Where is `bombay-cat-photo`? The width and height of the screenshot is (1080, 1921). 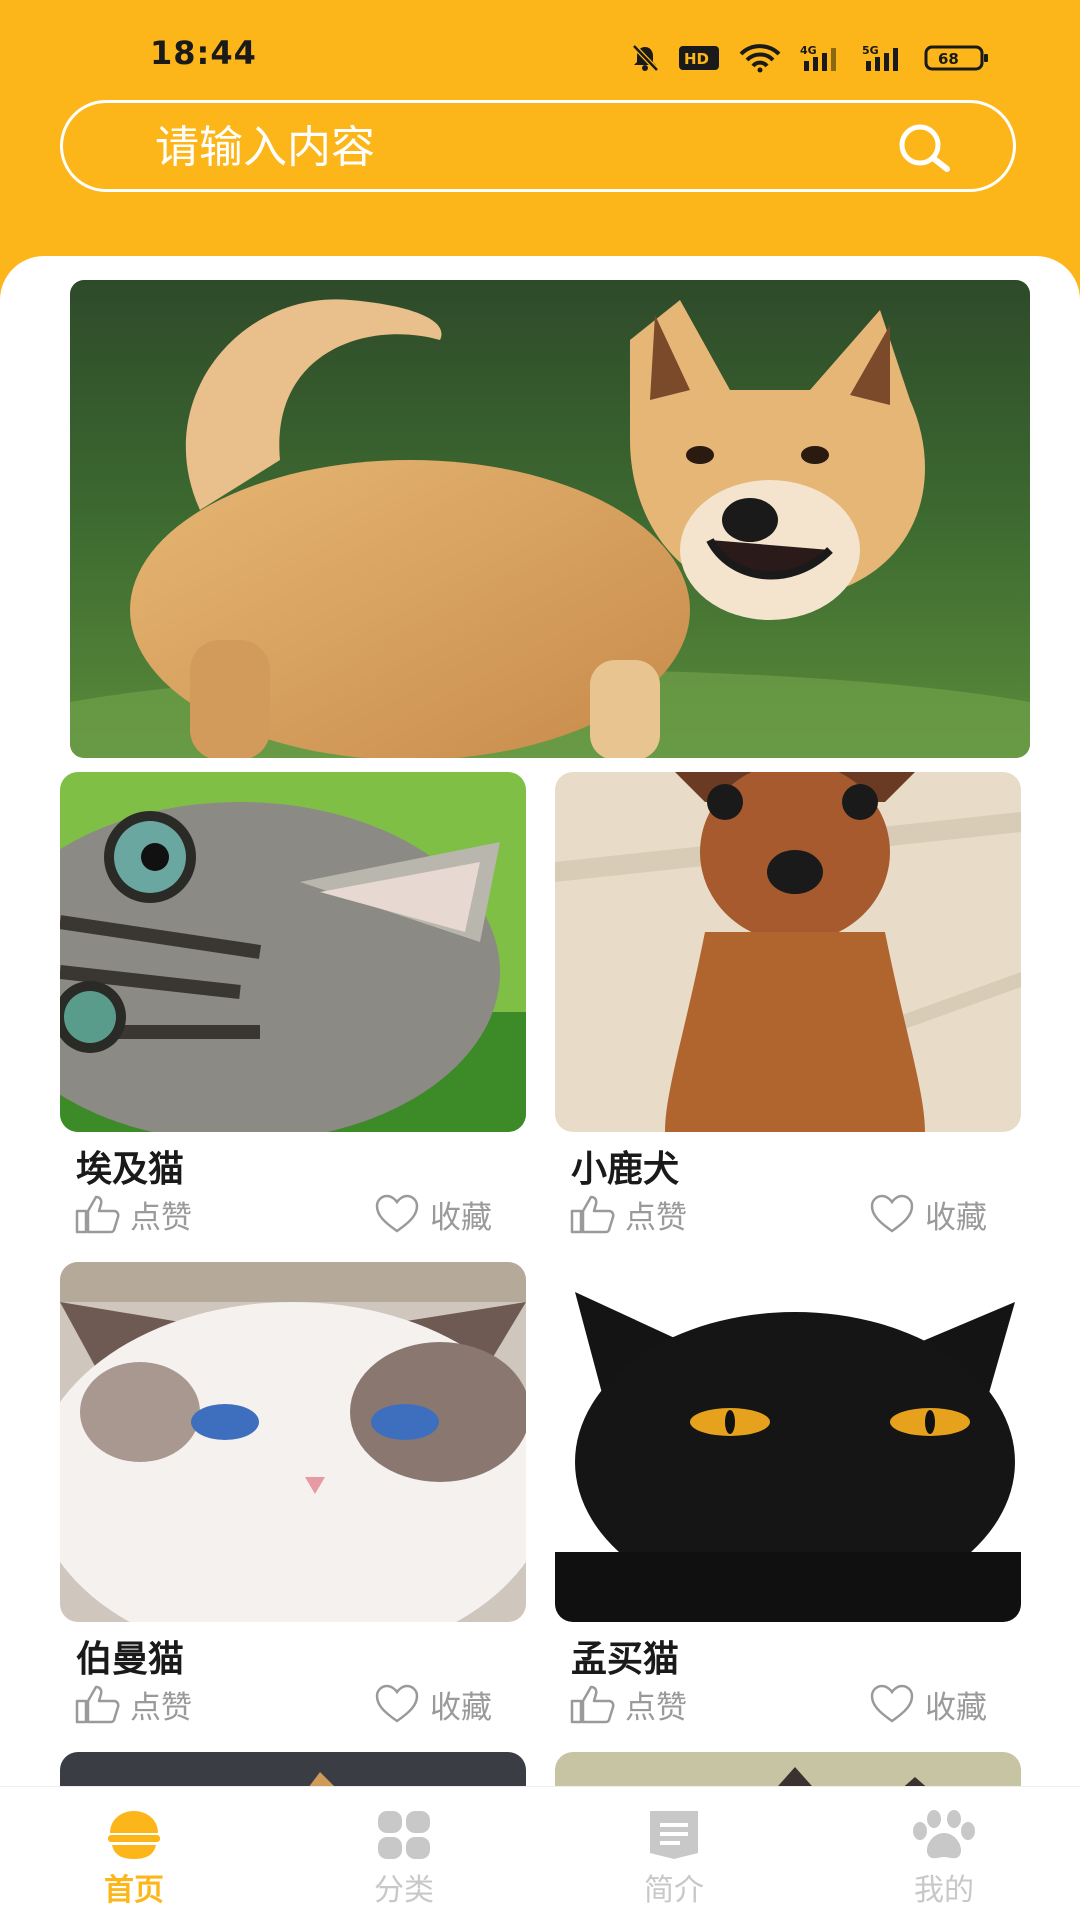 bombay-cat-photo is located at coordinates (788, 1442).